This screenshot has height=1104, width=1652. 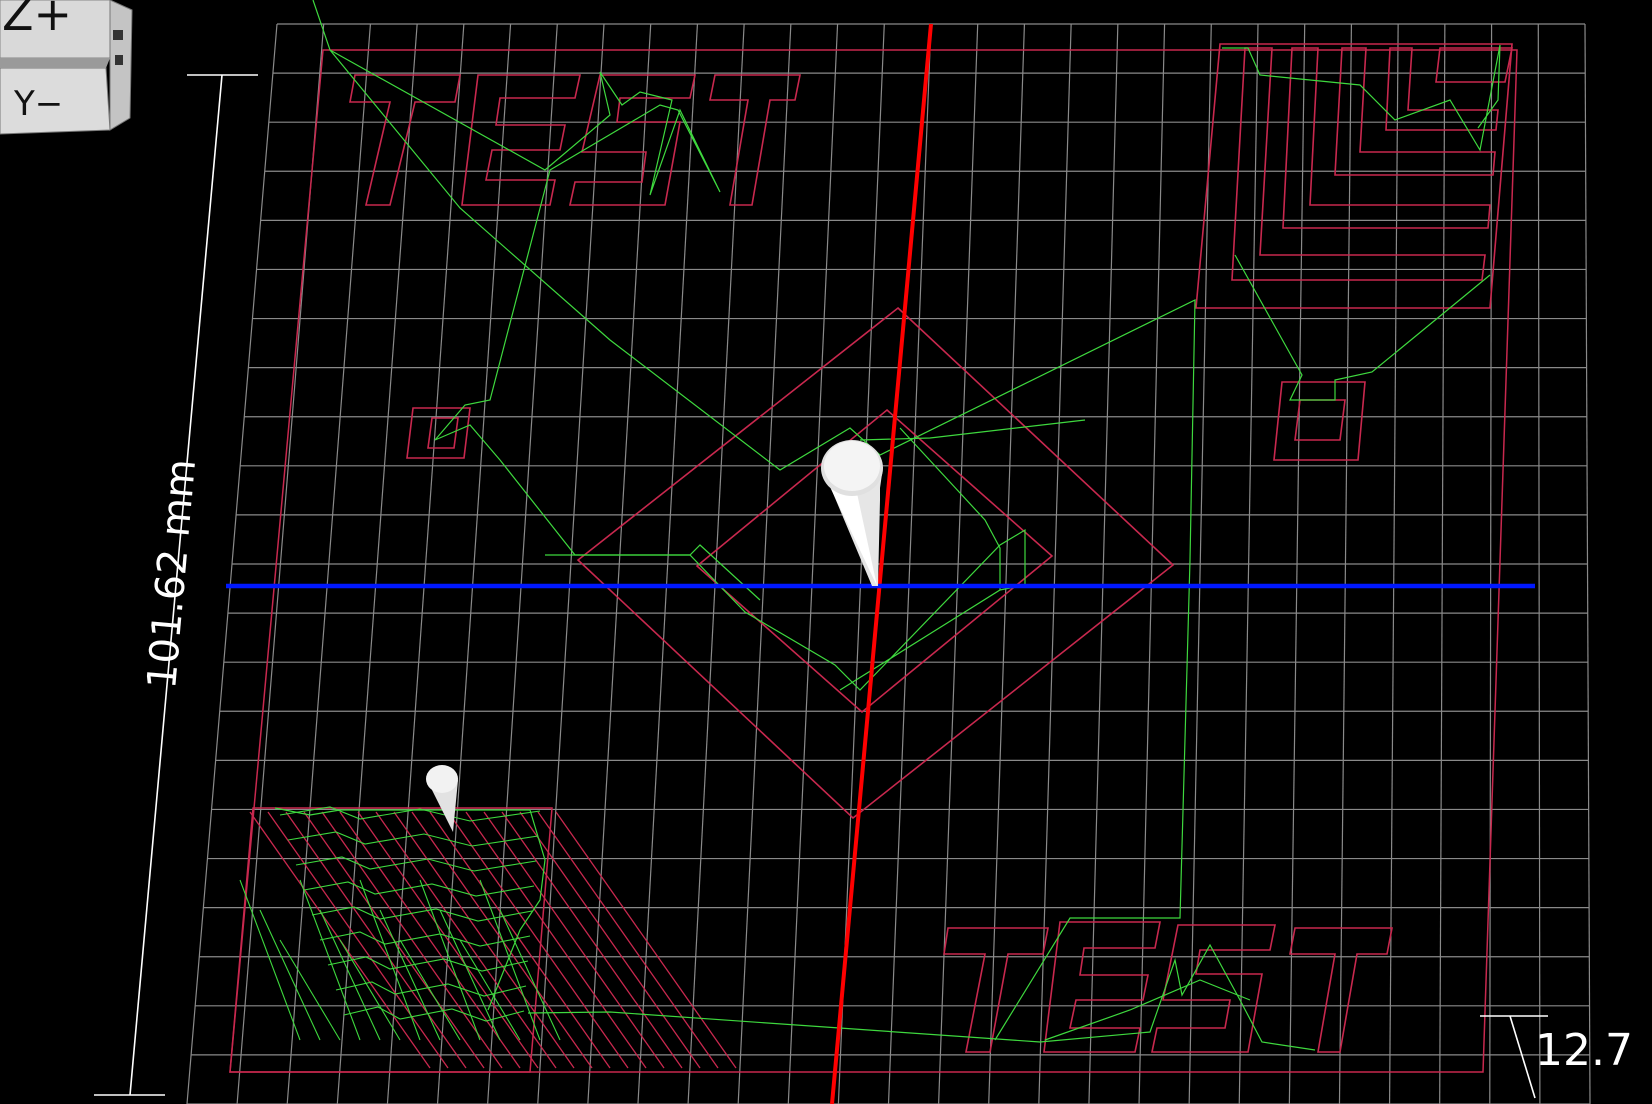 I want to click on view-cube: Z+ Y−, so click(x=66, y=67).